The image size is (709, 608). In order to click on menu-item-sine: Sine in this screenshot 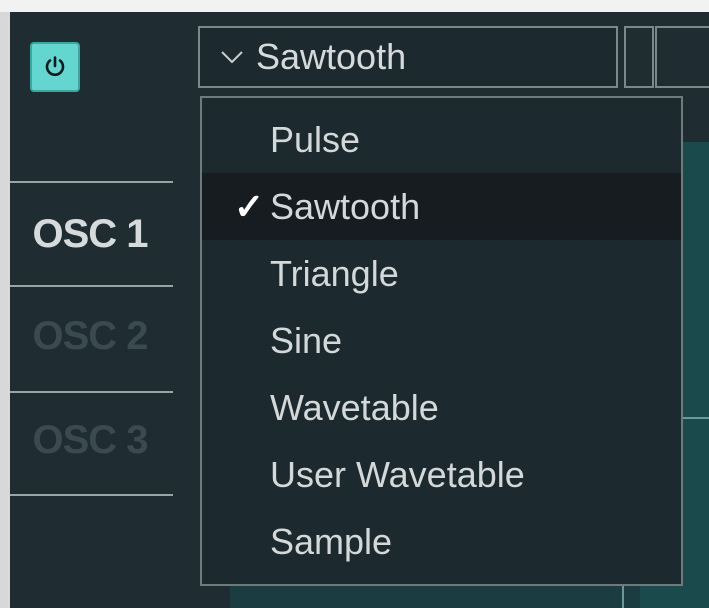, I will do `click(441, 340)`.